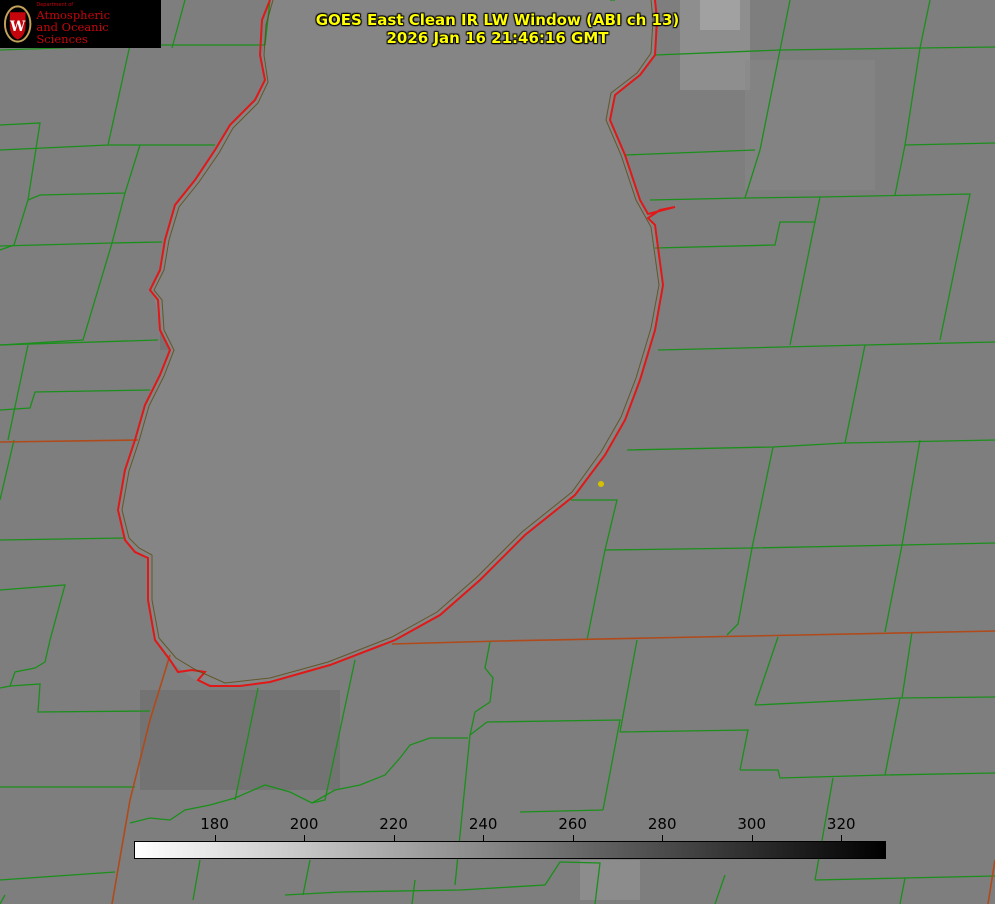 The height and width of the screenshot is (904, 995). Describe the element at coordinates (572, 824) in the screenshot. I see `colorbar-tick-label: 260` at that location.